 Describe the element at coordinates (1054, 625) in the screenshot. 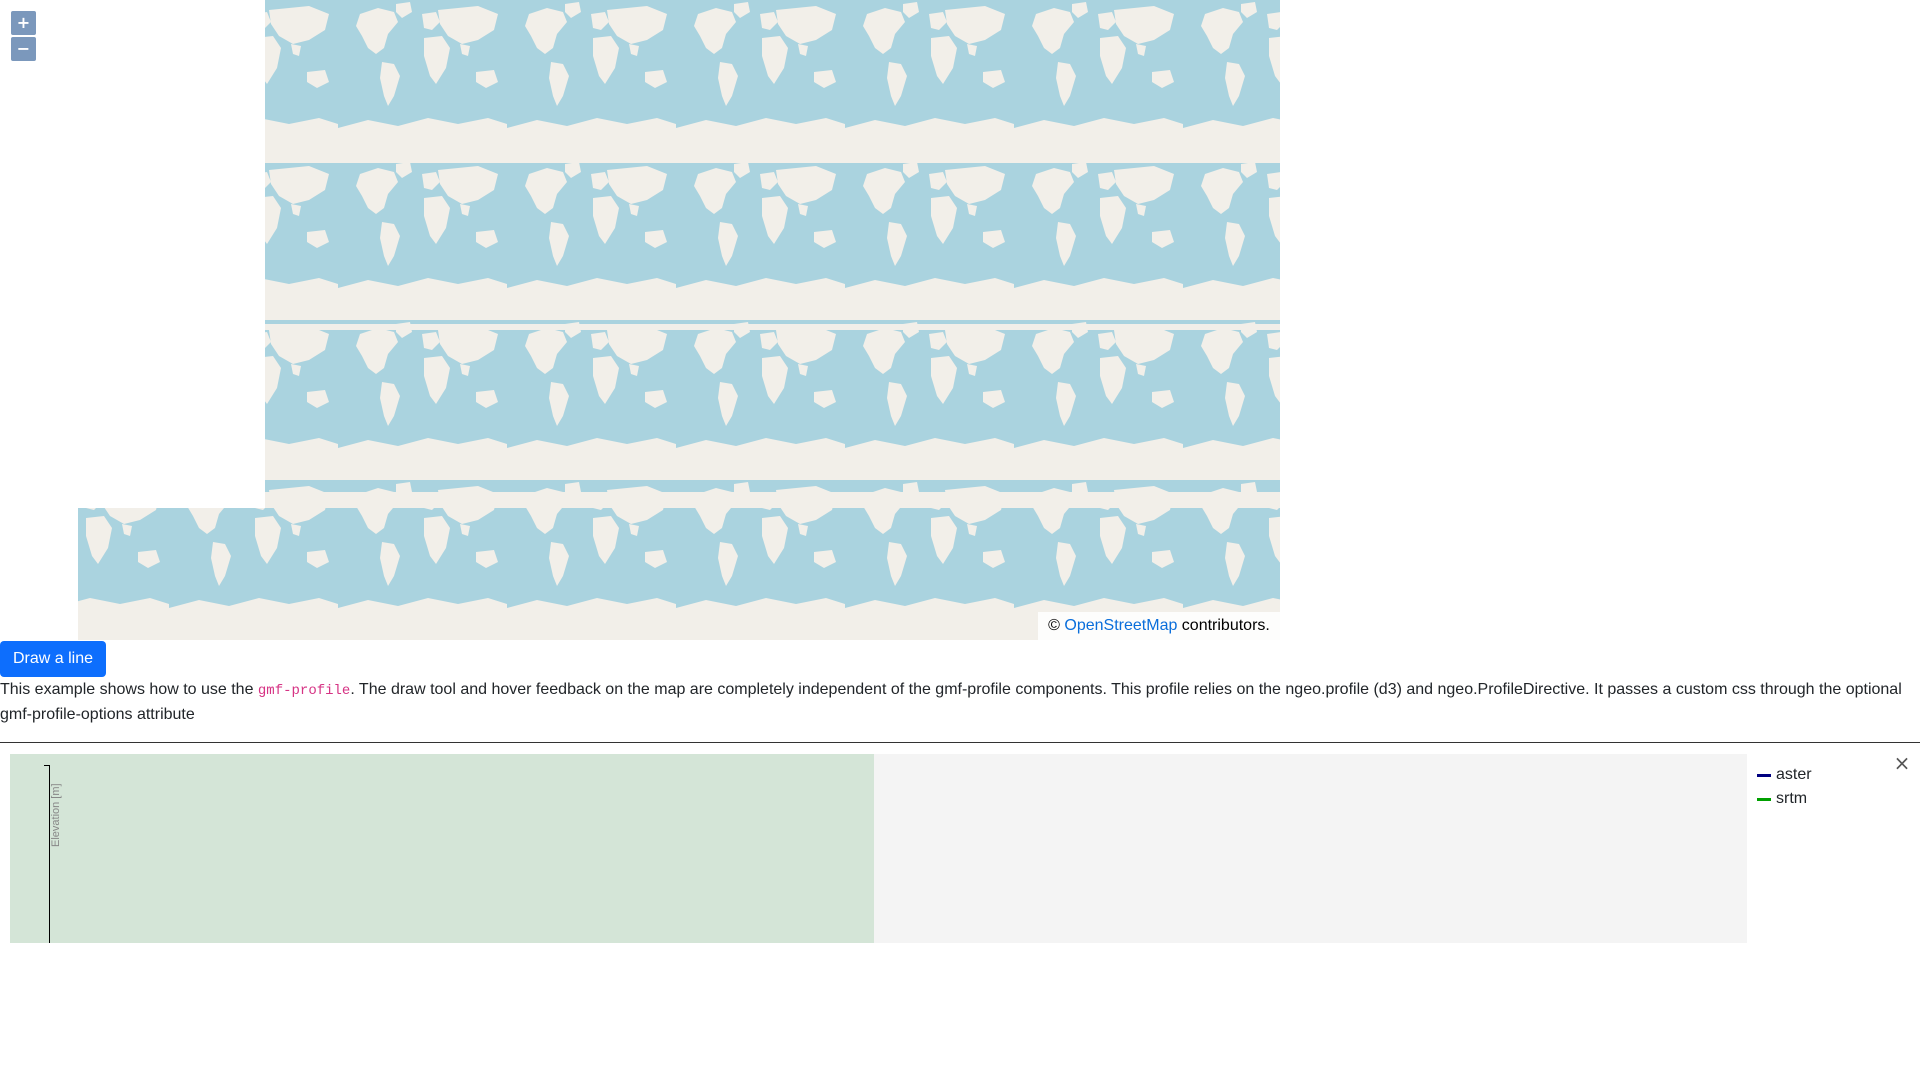

I see `copyright-symbol: ©` at that location.